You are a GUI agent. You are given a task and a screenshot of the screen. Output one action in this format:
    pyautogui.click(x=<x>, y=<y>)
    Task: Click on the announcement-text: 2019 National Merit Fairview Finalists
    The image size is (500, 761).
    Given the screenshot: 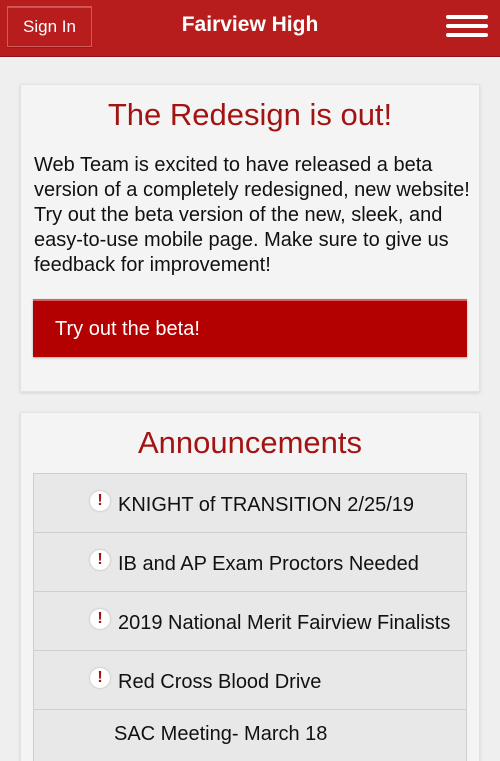 What is the action you would take?
    pyautogui.click(x=284, y=623)
    